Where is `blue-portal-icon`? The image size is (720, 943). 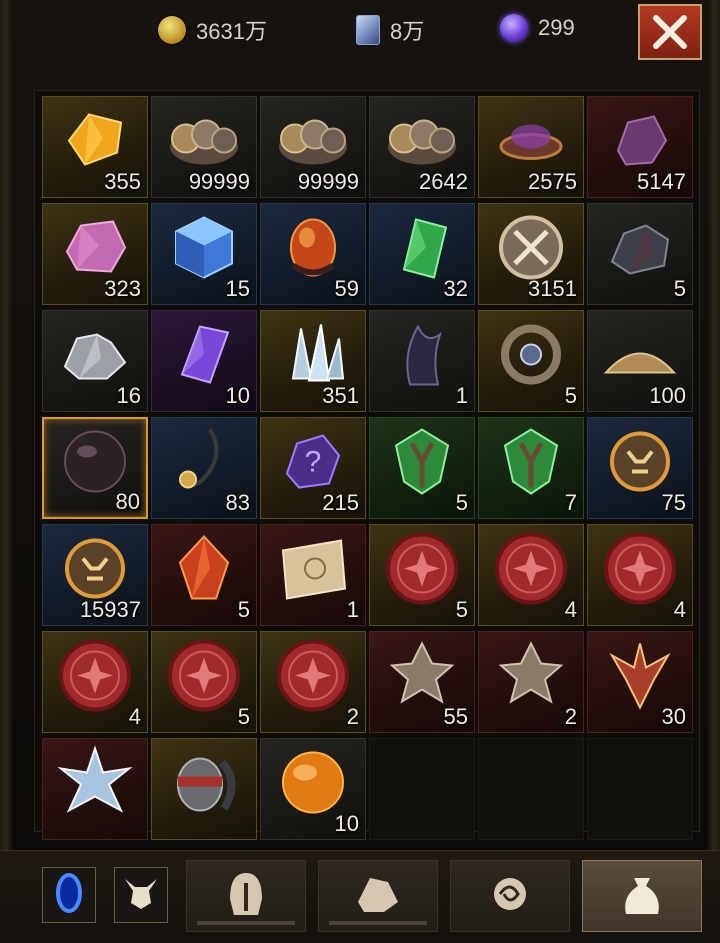
blue-portal-icon is located at coordinates (69, 895).